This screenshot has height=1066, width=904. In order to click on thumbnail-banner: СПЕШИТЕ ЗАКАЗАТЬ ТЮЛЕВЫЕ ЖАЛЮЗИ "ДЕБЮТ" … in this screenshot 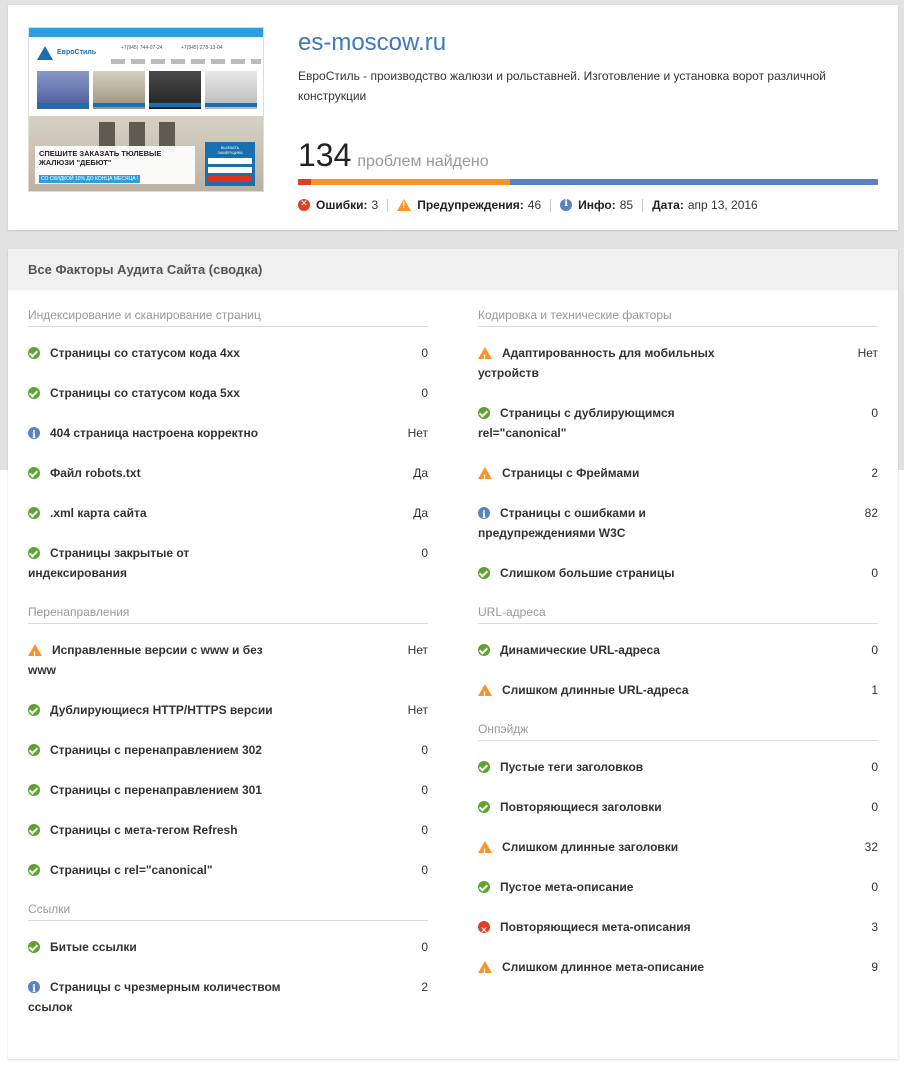, I will do `click(115, 165)`.